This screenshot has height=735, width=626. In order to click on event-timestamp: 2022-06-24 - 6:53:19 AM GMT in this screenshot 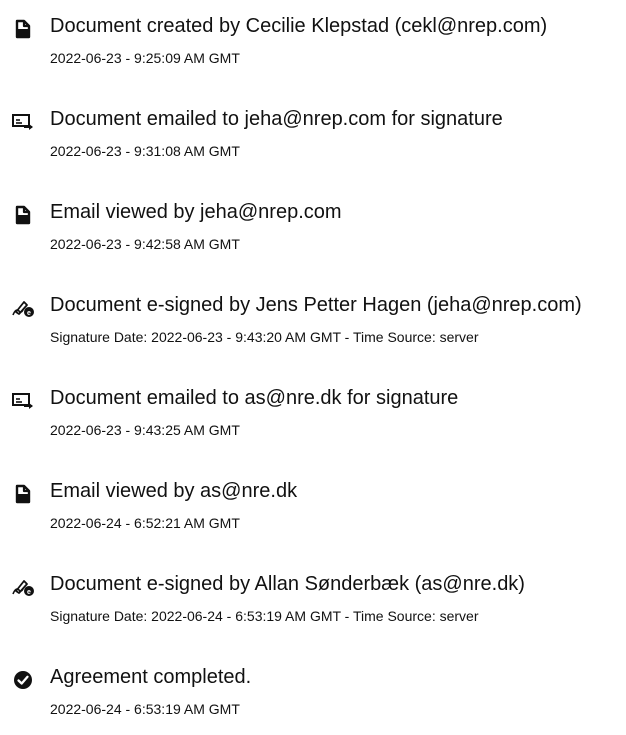, I will do `click(145, 709)`.